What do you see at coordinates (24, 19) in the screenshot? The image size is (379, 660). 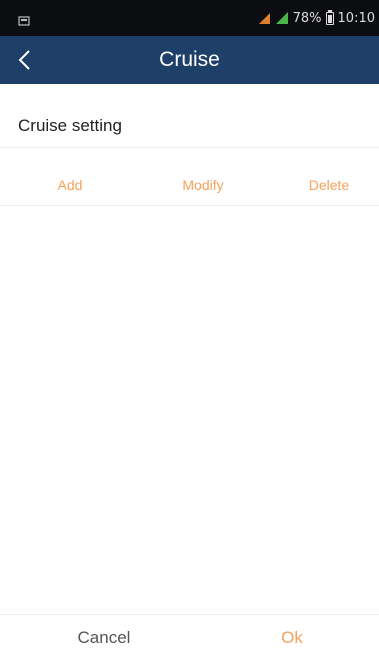 I see `notification-icon` at bounding box center [24, 19].